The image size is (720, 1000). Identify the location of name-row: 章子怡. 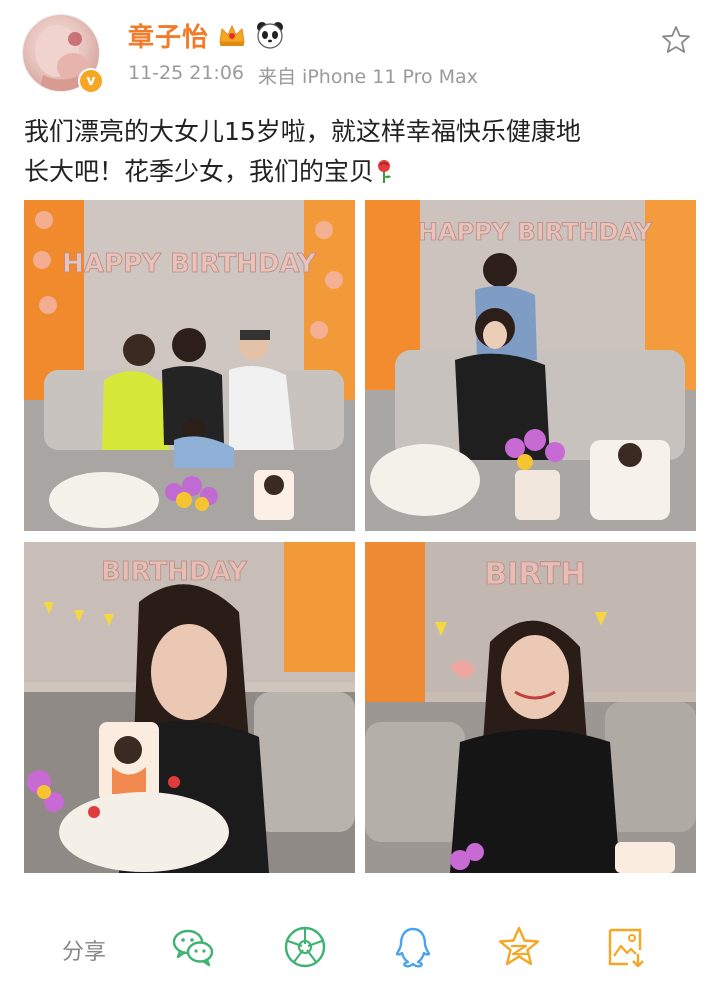
(206, 35).